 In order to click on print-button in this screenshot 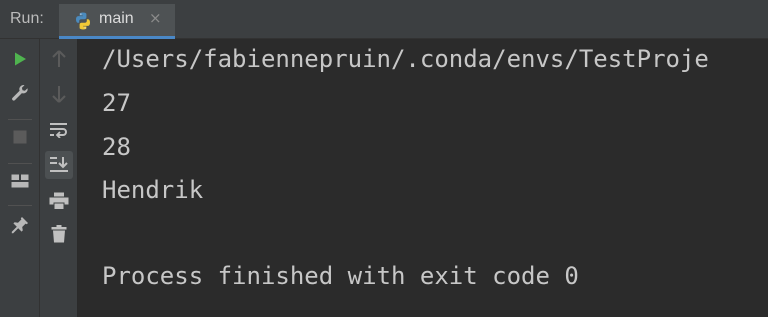, I will do `click(59, 201)`.